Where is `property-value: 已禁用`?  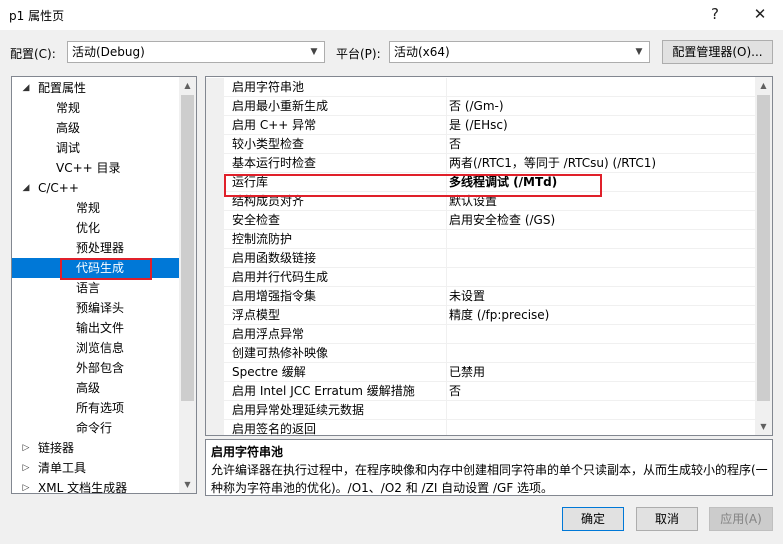
property-value: 已禁用 is located at coordinates (600, 373).